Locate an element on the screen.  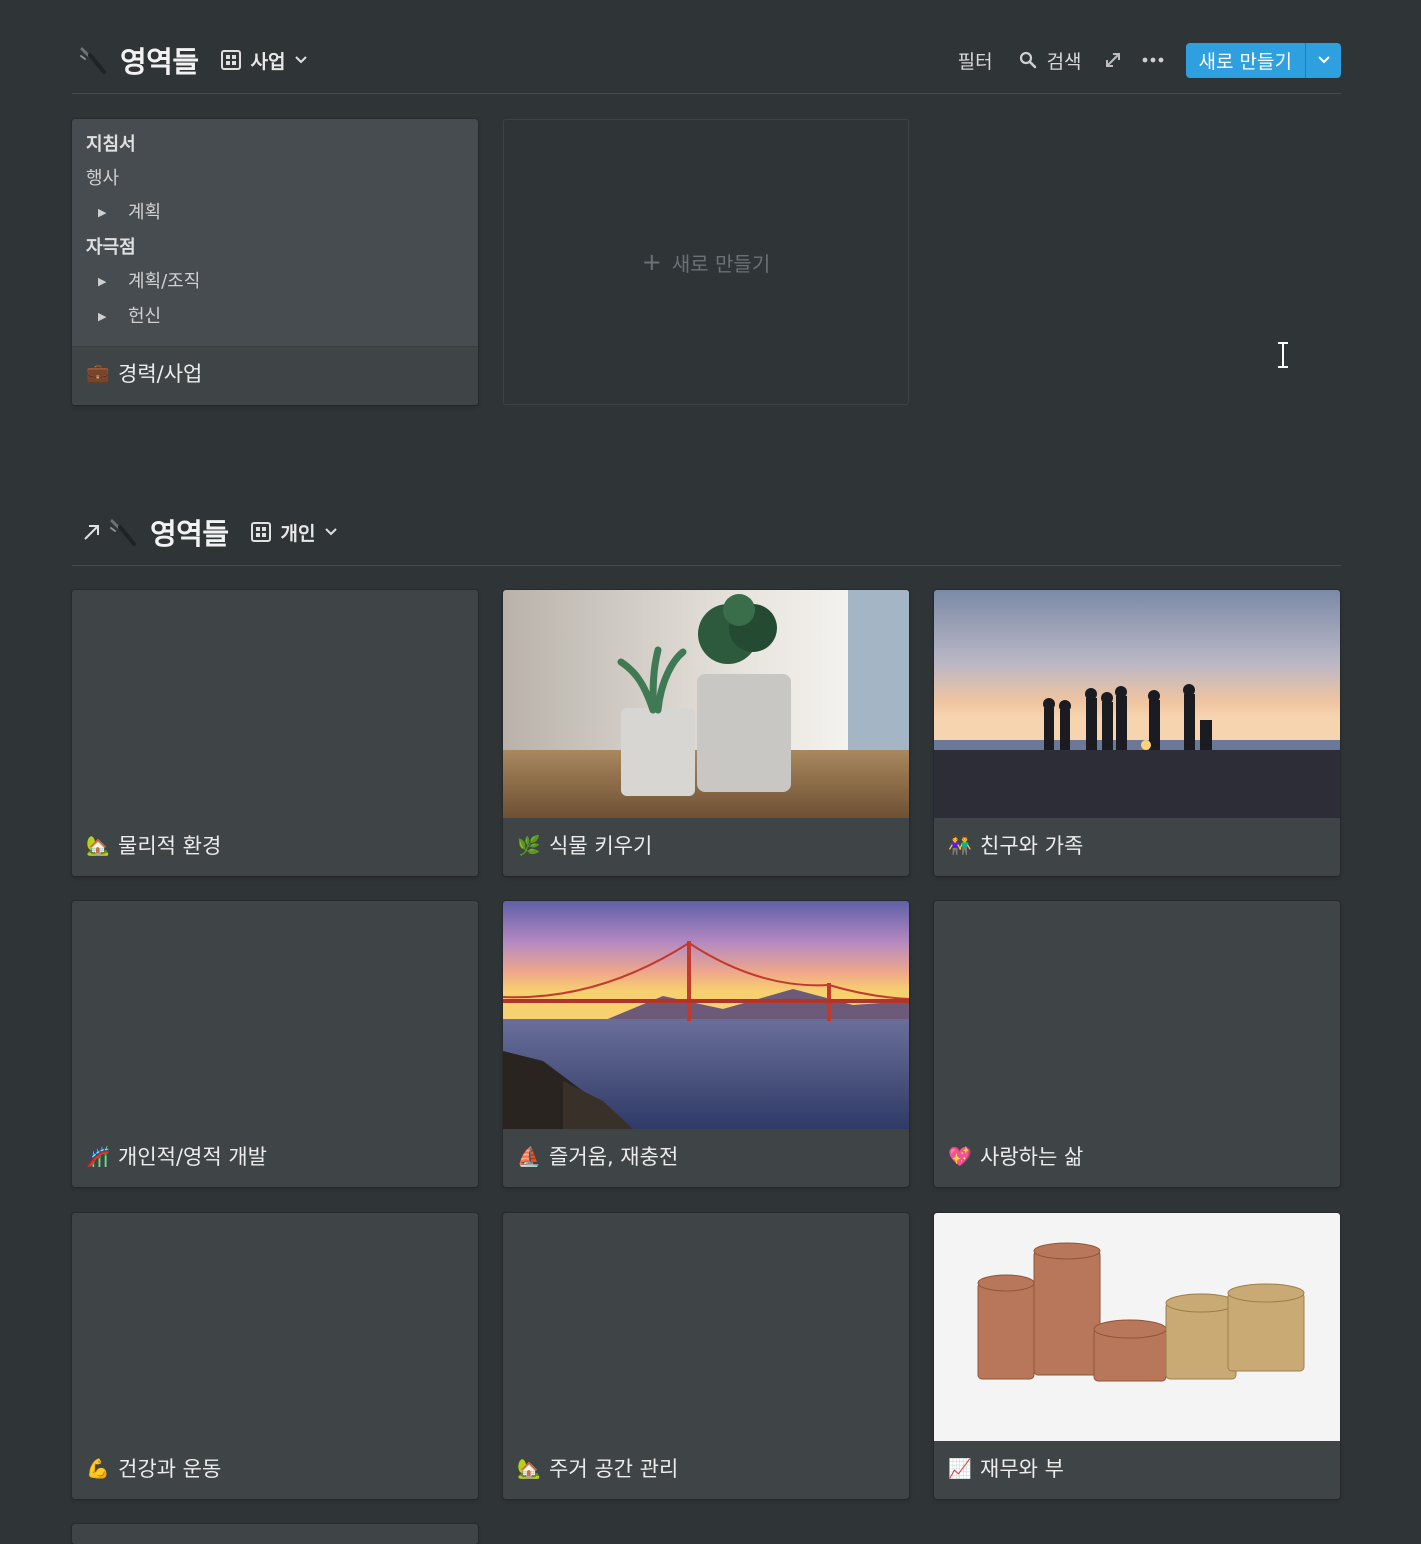
sparkling-heart-icon: 💖 is located at coordinates (960, 1156).